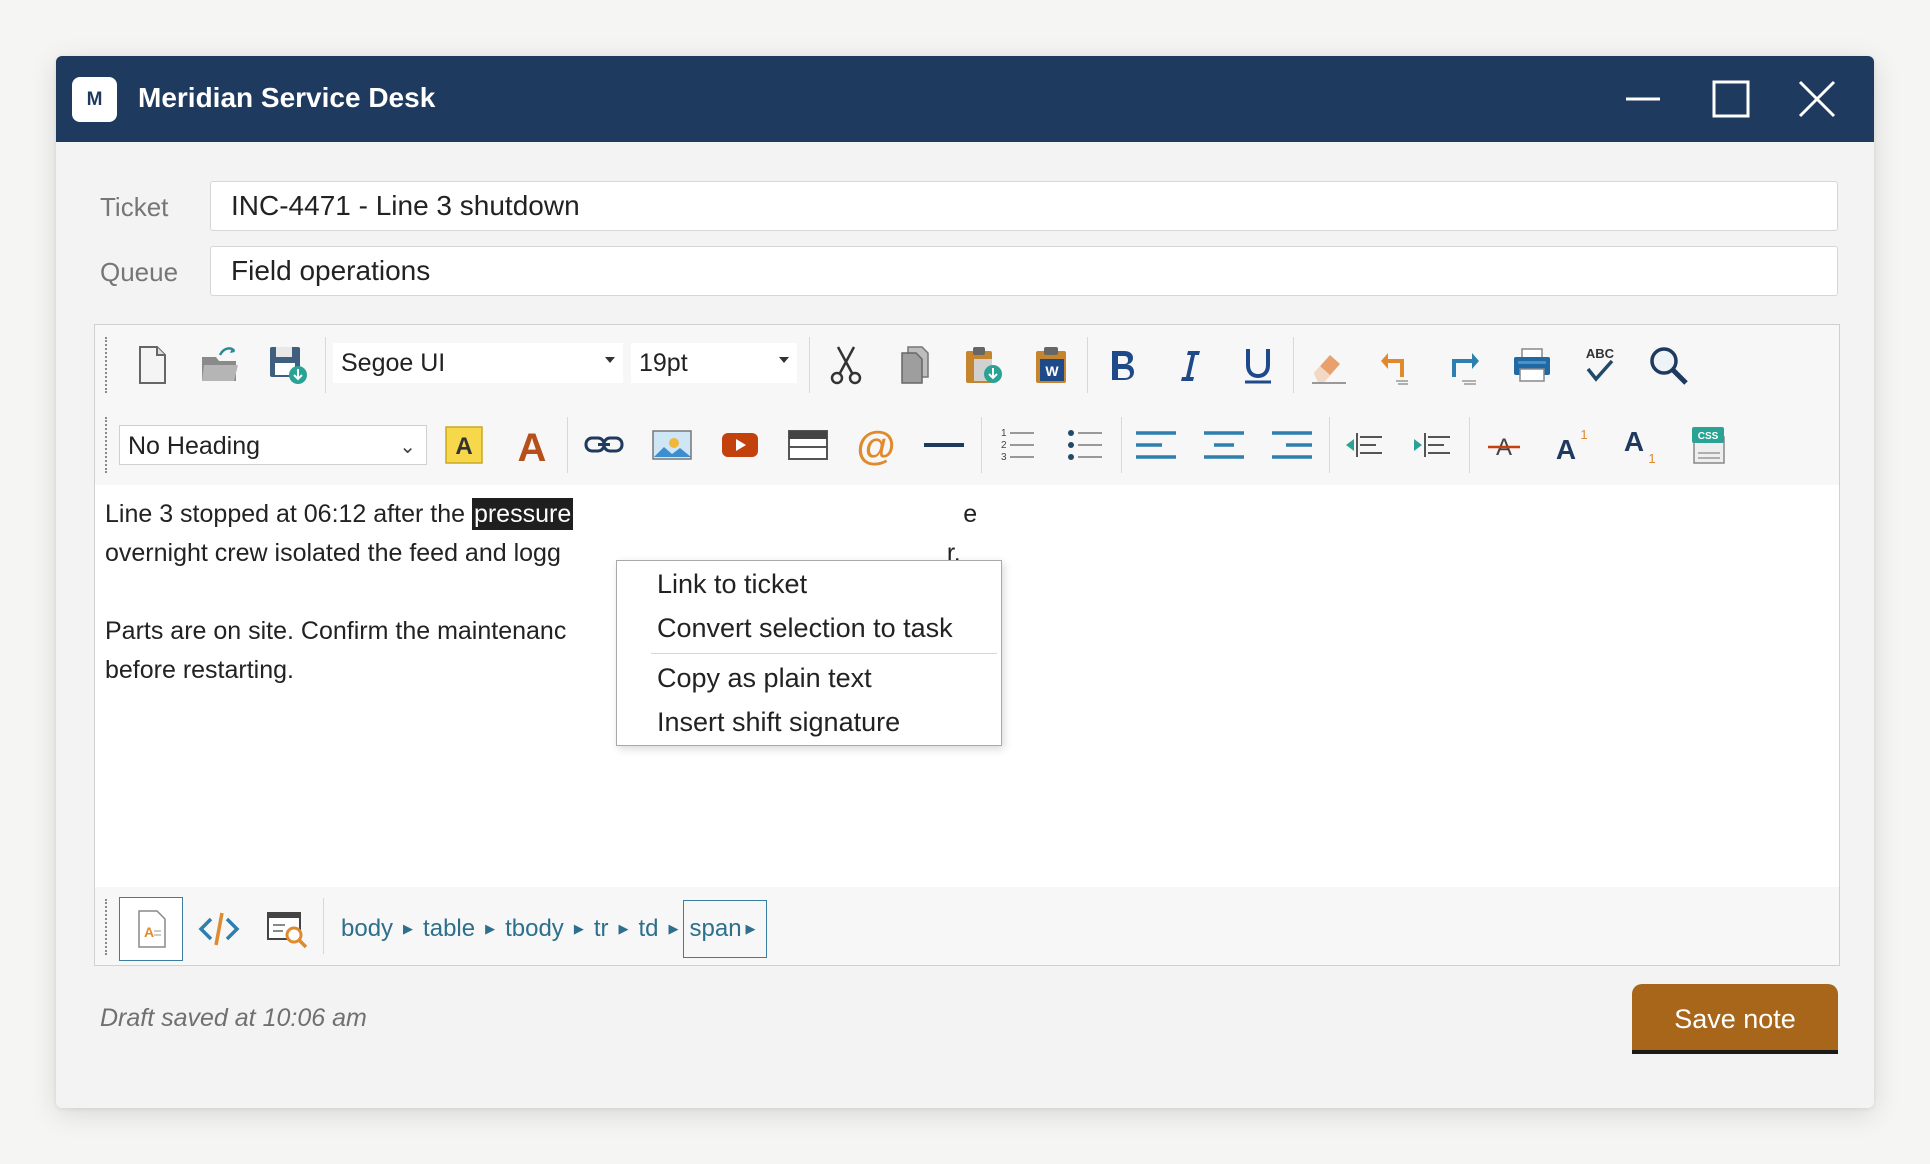 Image resolution: width=1930 pixels, height=1164 pixels. What do you see at coordinates (199, 670) in the screenshot?
I see `text-run: before restarting.` at bounding box center [199, 670].